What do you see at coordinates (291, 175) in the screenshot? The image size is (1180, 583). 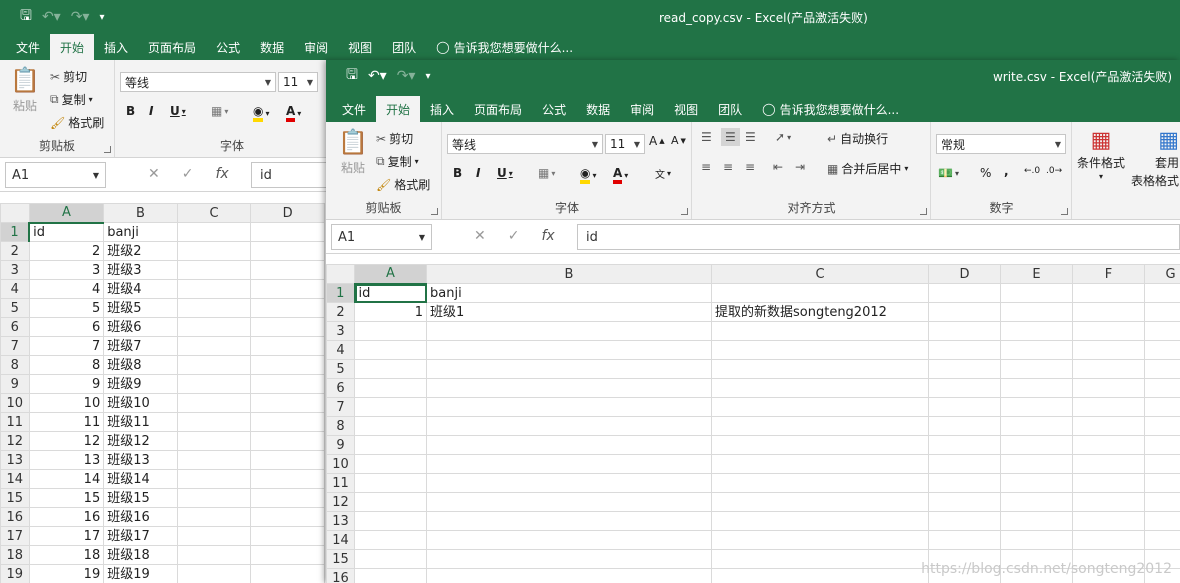 I see `back-formula-input: id` at bounding box center [291, 175].